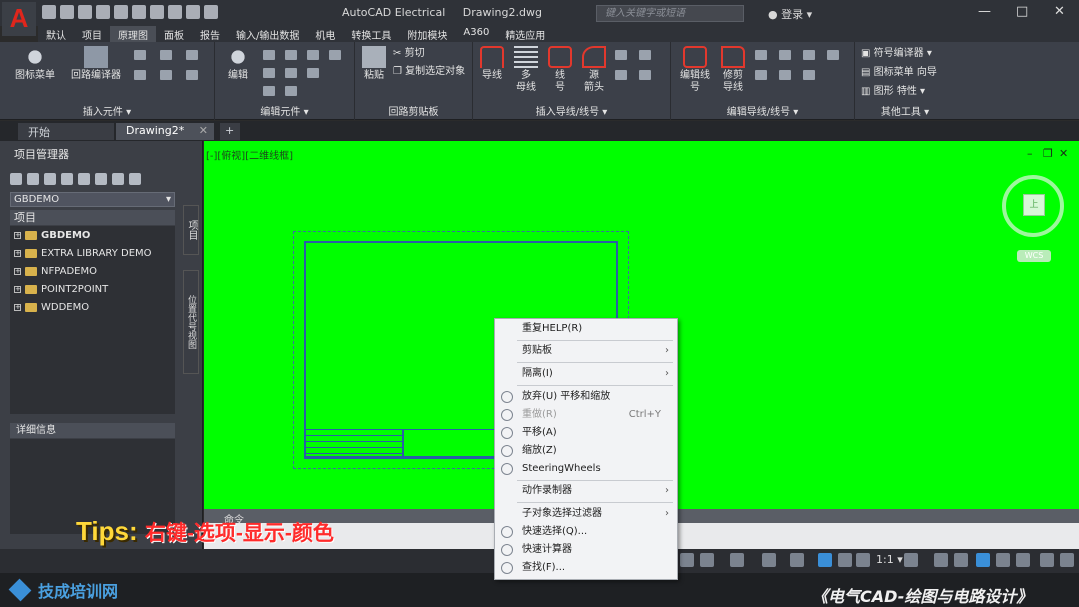  I want to click on isolate-icon, so click(961, 560).